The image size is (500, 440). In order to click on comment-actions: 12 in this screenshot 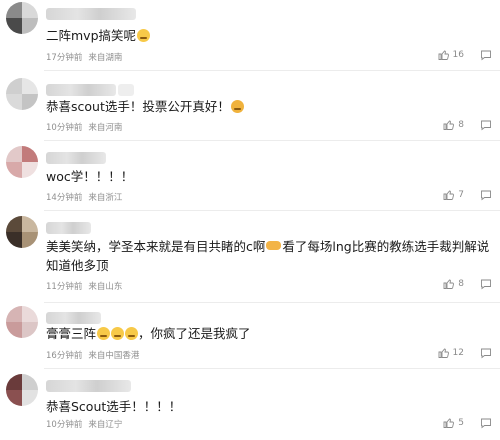, I will do `click(465, 353)`.